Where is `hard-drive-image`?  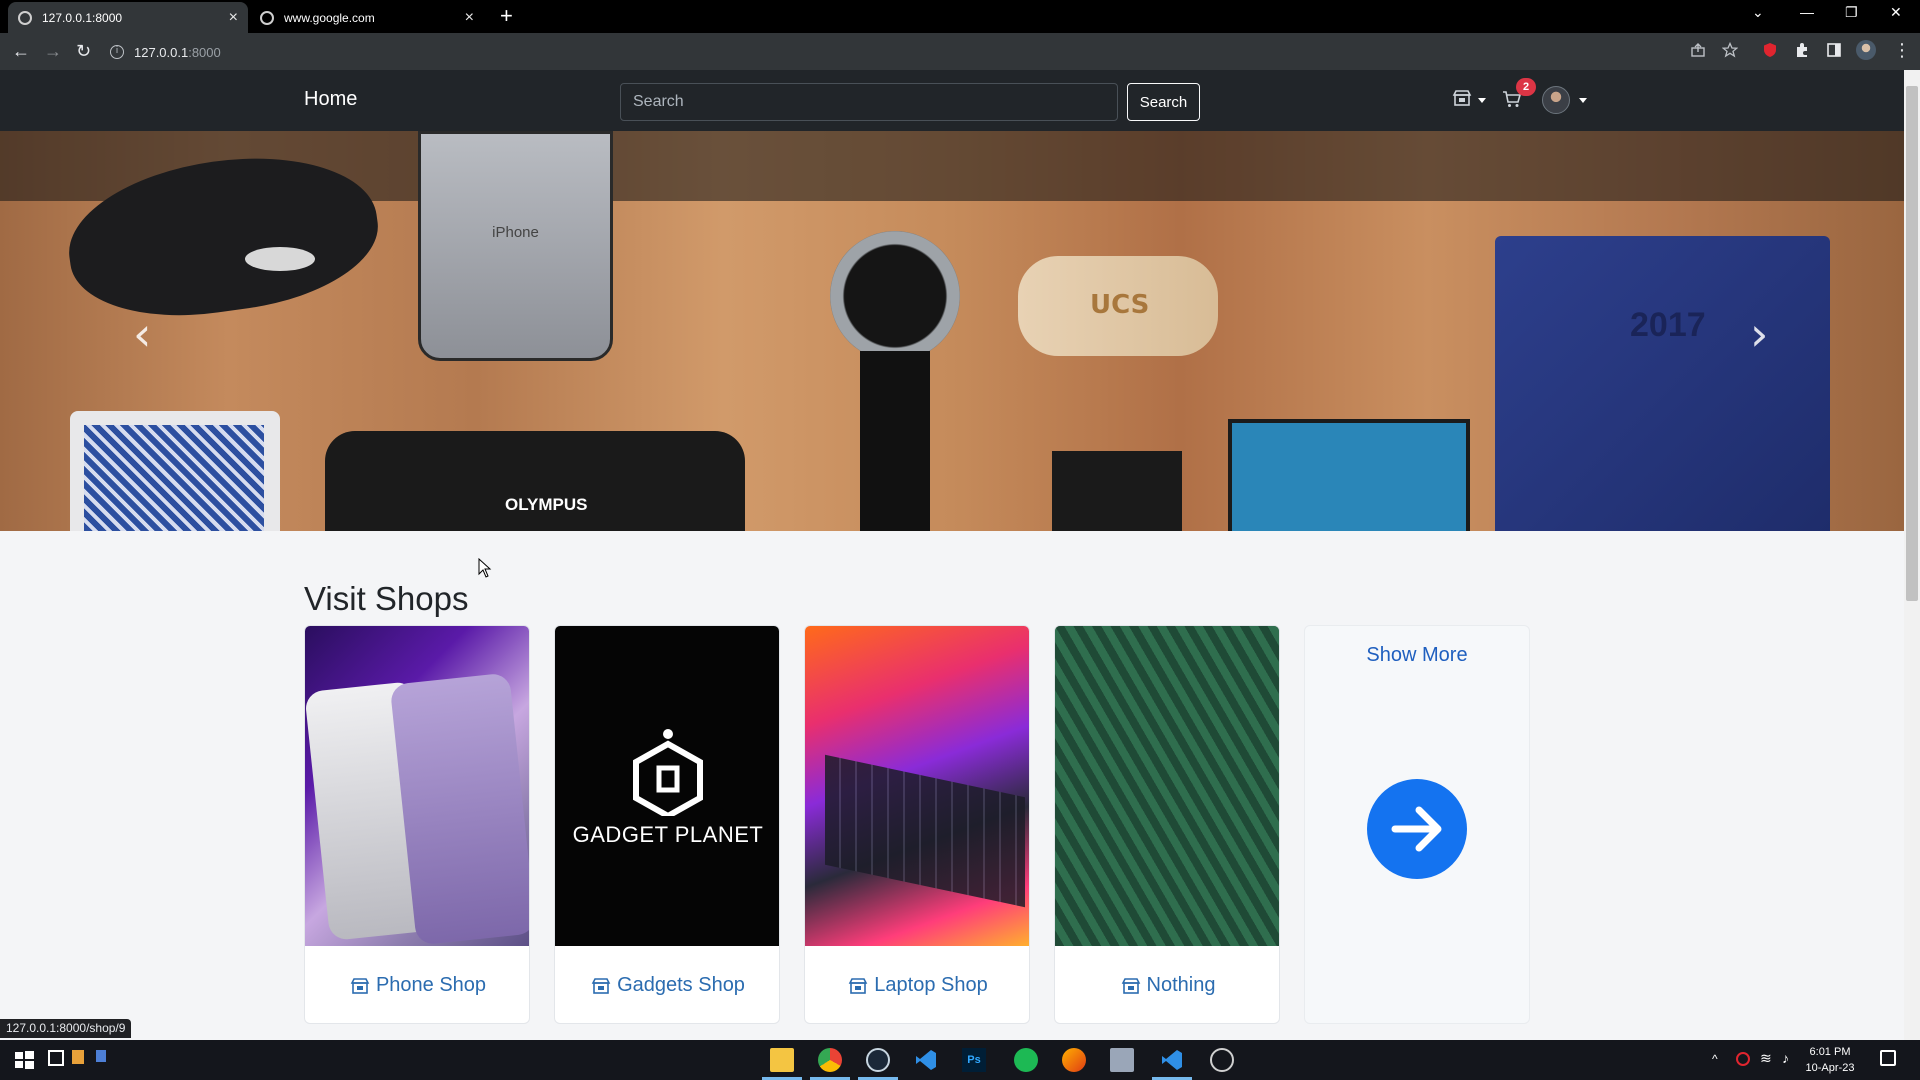 hard-drive-image is located at coordinates (1349, 475).